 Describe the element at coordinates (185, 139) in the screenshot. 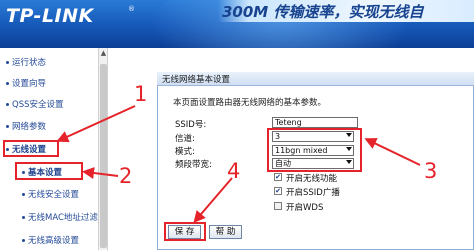

I see `channel-label: 信道:` at that location.